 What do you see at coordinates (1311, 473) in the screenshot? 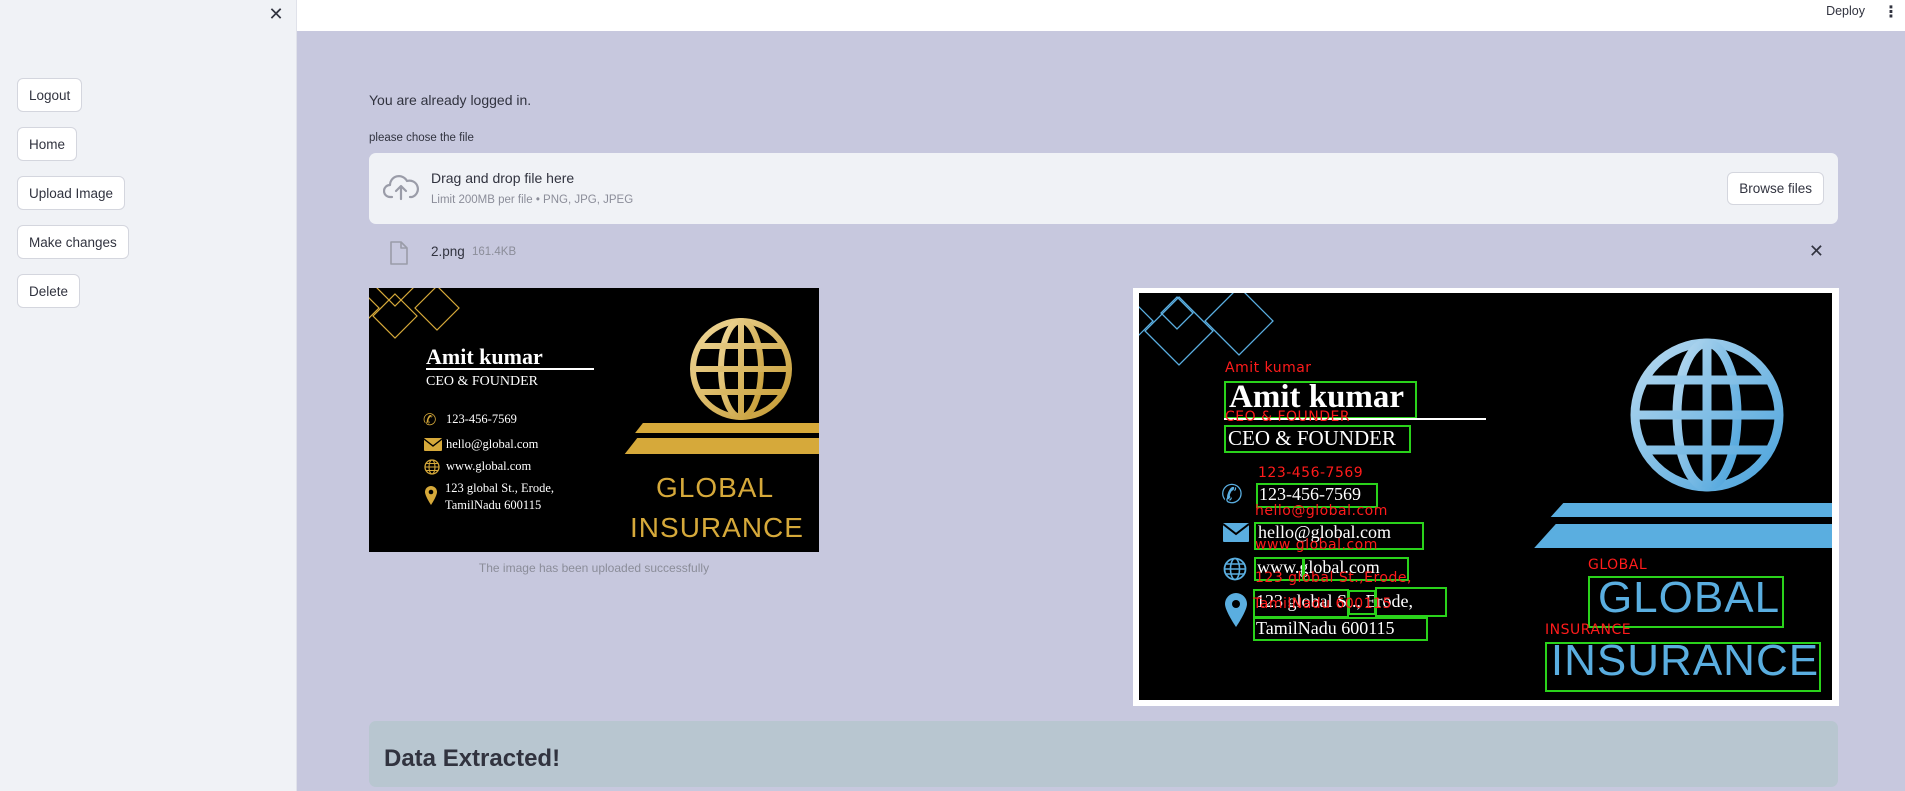
I see `ocr-label-phone: 123-456-7569` at bounding box center [1311, 473].